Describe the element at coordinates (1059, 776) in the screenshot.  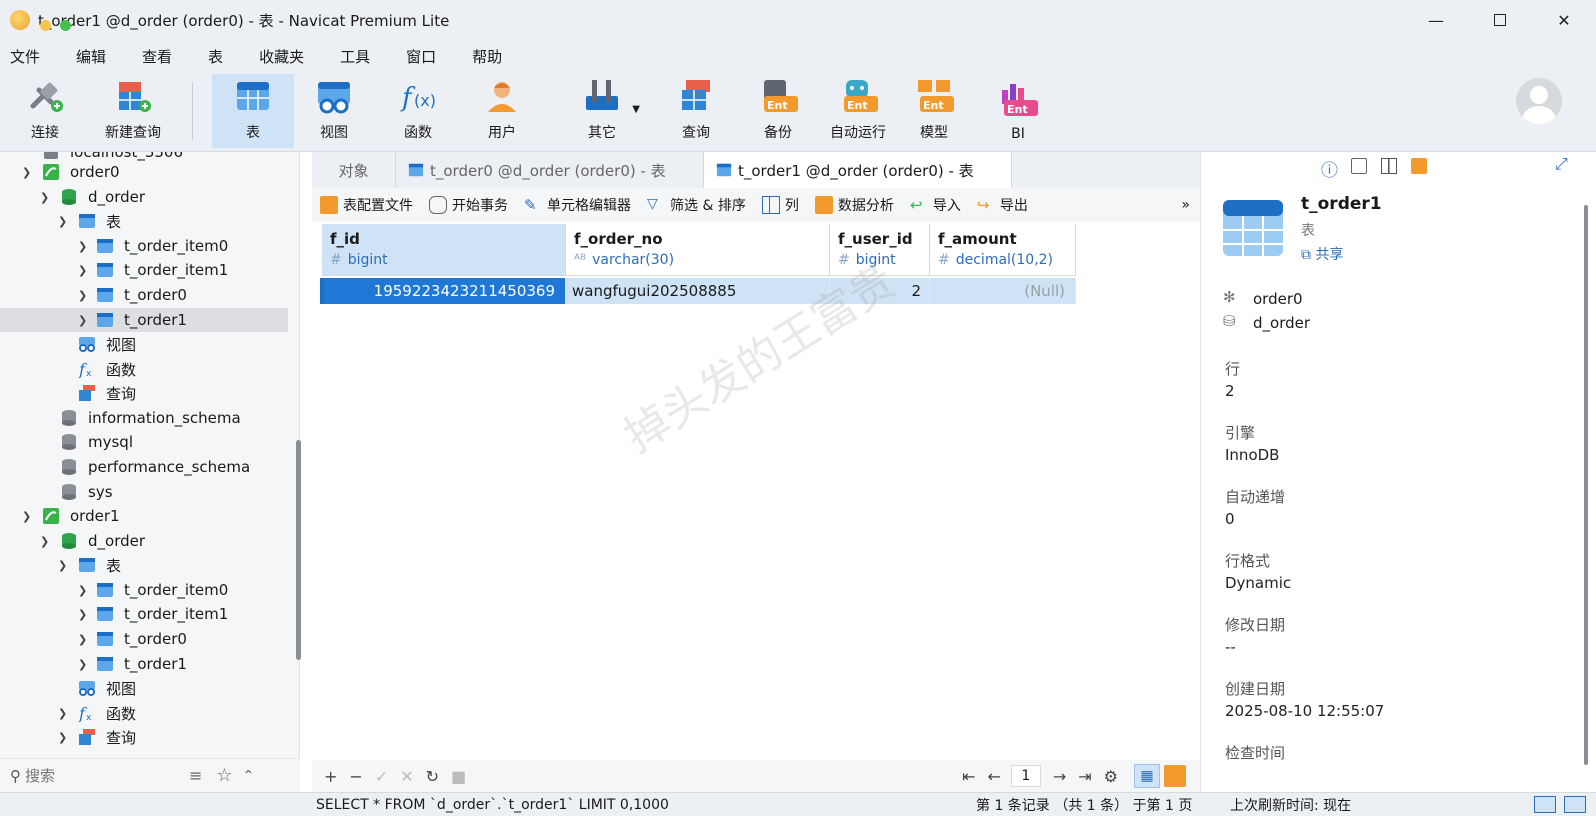
I see `next-page-icon: →` at that location.